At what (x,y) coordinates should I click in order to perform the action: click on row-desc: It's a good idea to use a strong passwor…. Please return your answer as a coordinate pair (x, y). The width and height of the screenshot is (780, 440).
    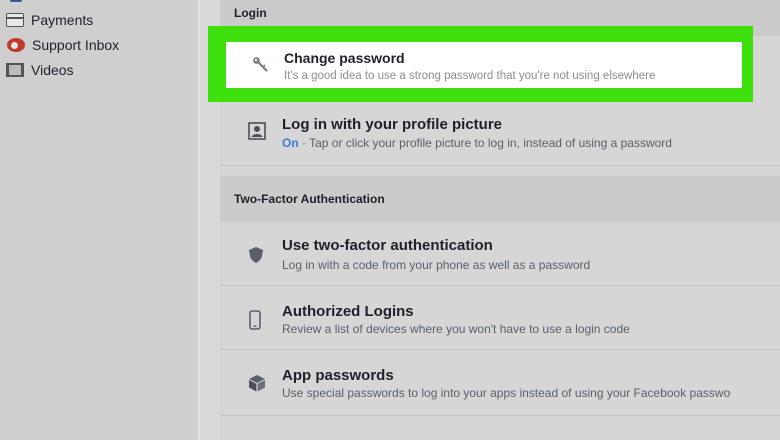
    Looking at the image, I should click on (470, 76).